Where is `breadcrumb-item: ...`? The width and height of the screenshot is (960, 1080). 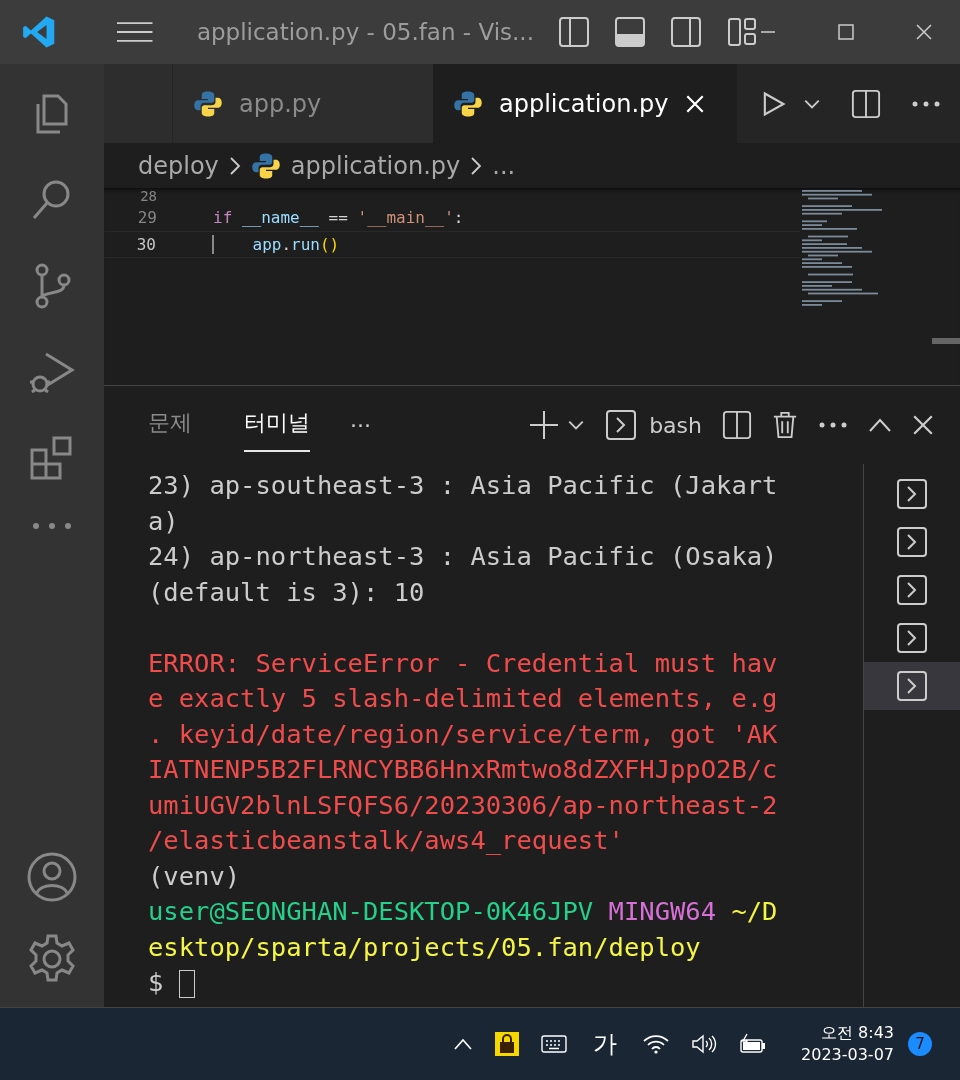 breadcrumb-item: ... is located at coordinates (504, 165).